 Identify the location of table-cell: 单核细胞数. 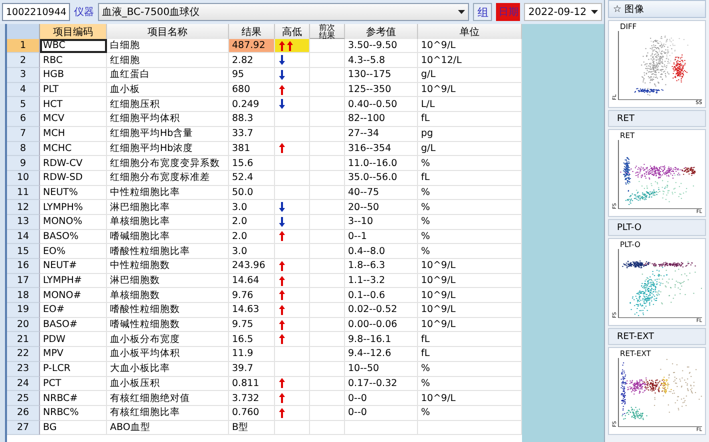
(168, 296).